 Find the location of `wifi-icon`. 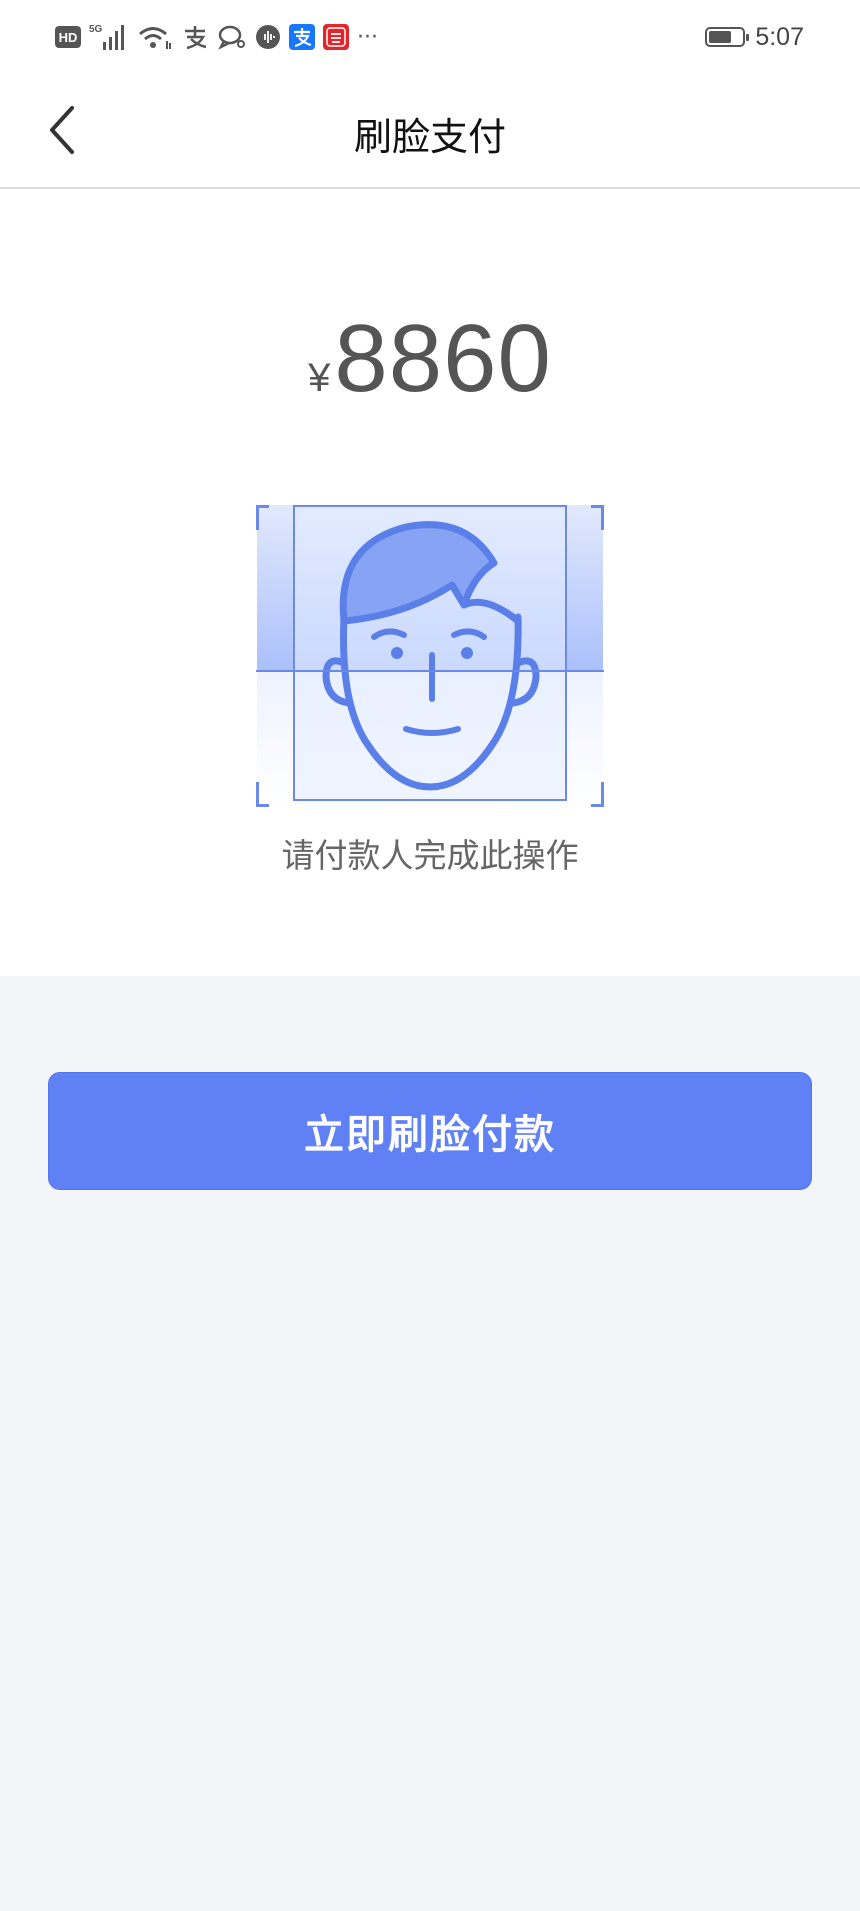

wifi-icon is located at coordinates (155, 37).